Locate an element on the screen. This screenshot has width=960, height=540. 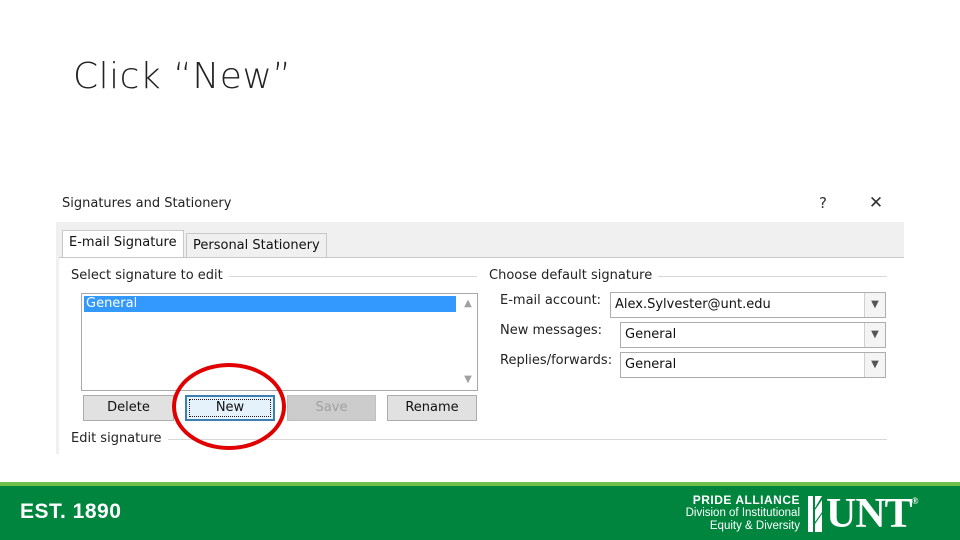
dialog-titlebar: Signatures and Stationery ? ✕ is located at coordinates (480, 204).